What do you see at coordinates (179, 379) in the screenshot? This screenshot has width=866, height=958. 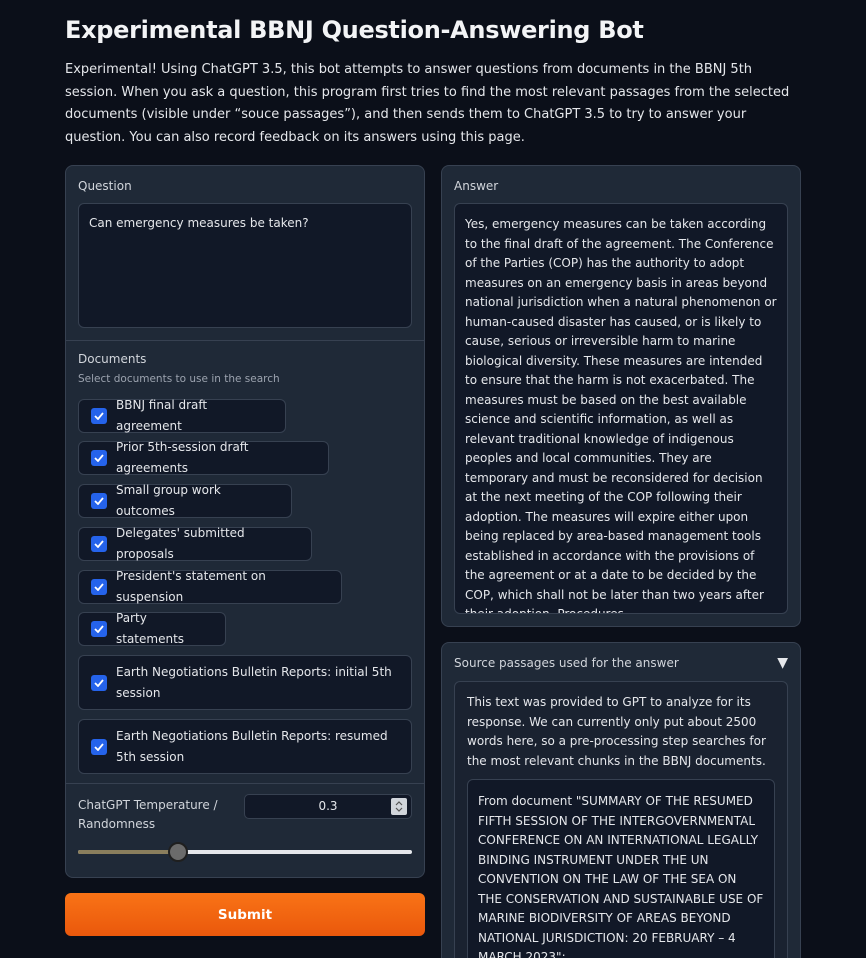 I see `documents-sublabel: Select documents to use in the search` at bounding box center [179, 379].